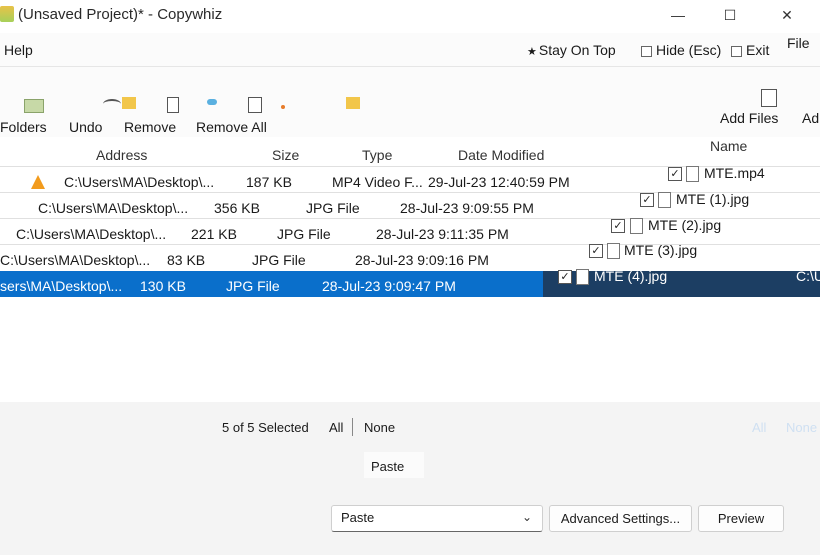  I want to click on remove-all-icon, so click(212, 102).